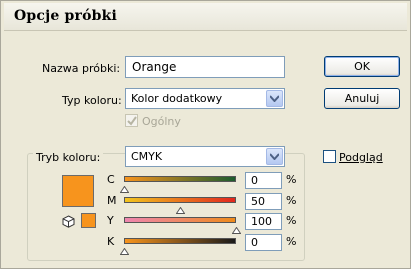 The width and height of the screenshot is (411, 269). I want to click on color-preview-swatch, so click(78, 191).